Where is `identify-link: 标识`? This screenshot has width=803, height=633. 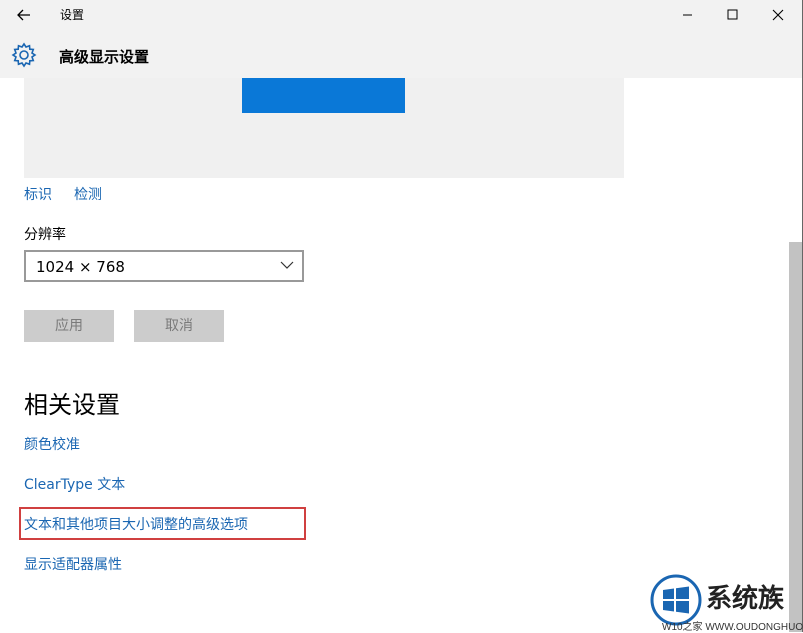 identify-link: 标识 is located at coordinates (38, 194).